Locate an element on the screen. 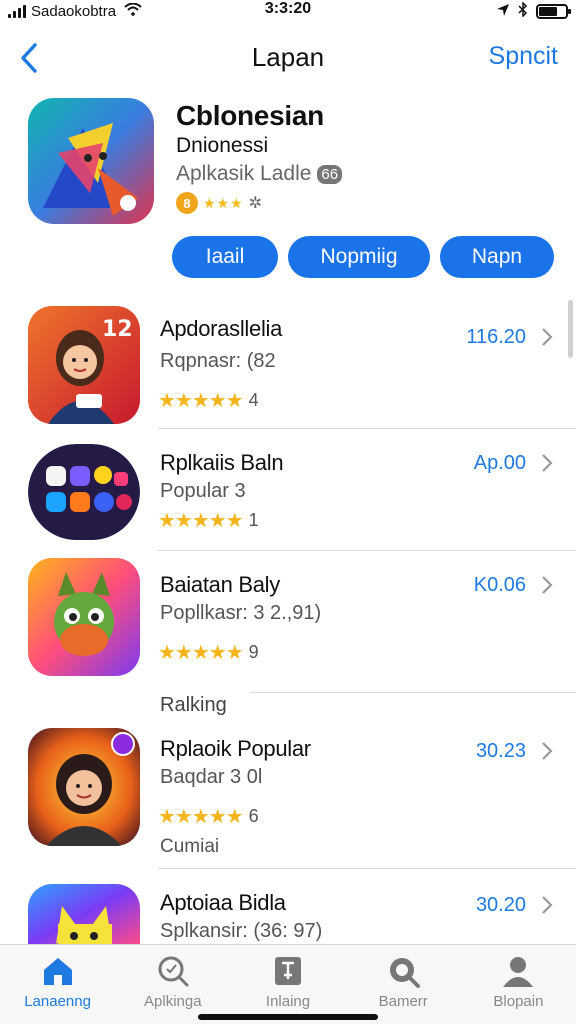 The width and height of the screenshot is (576, 1024). status-bar: Sadaokobtra 3:3:20 is located at coordinates (288, 11).